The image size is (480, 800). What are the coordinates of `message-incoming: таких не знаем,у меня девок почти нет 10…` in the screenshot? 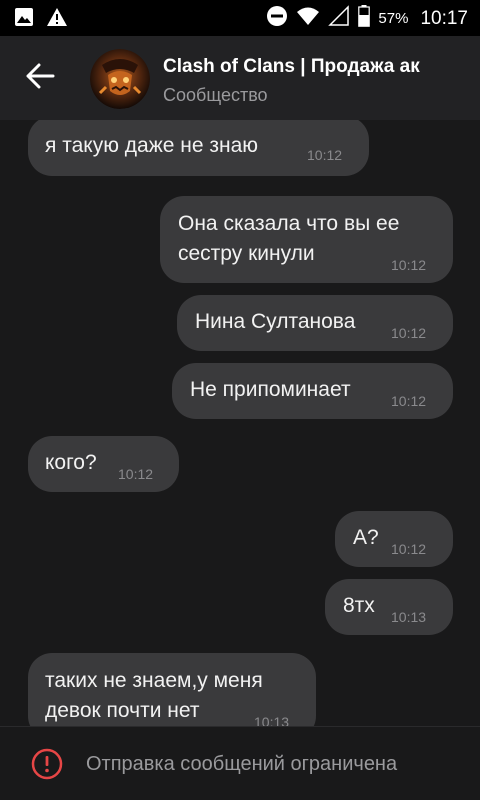 It's located at (172, 689).